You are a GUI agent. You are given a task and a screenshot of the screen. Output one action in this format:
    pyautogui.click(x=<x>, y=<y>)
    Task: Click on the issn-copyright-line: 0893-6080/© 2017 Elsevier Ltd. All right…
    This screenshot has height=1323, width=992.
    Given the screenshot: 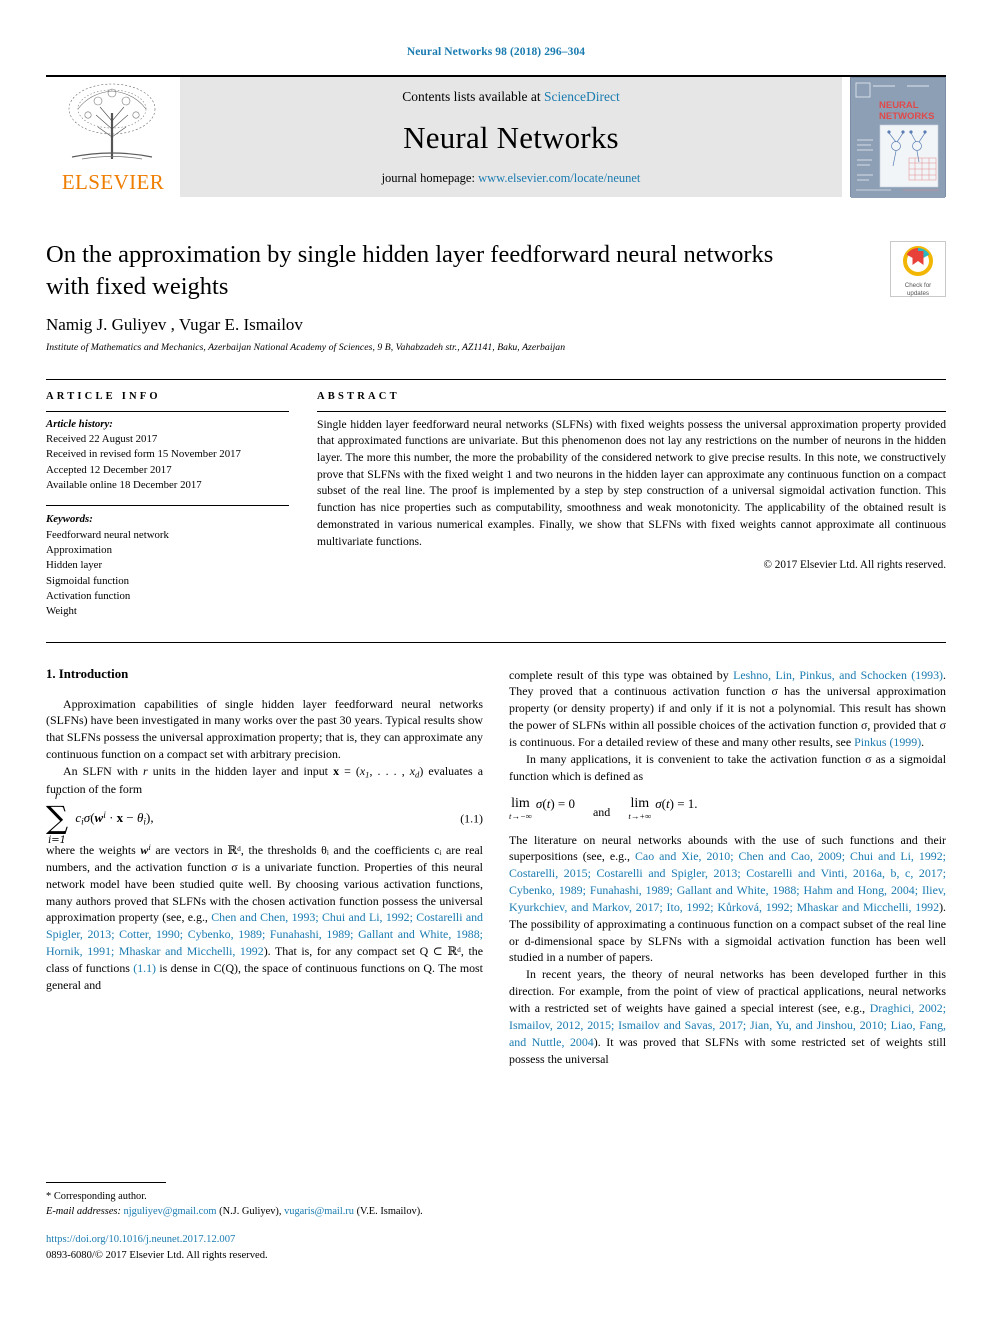 What is the action you would take?
    pyautogui.click(x=157, y=1255)
    